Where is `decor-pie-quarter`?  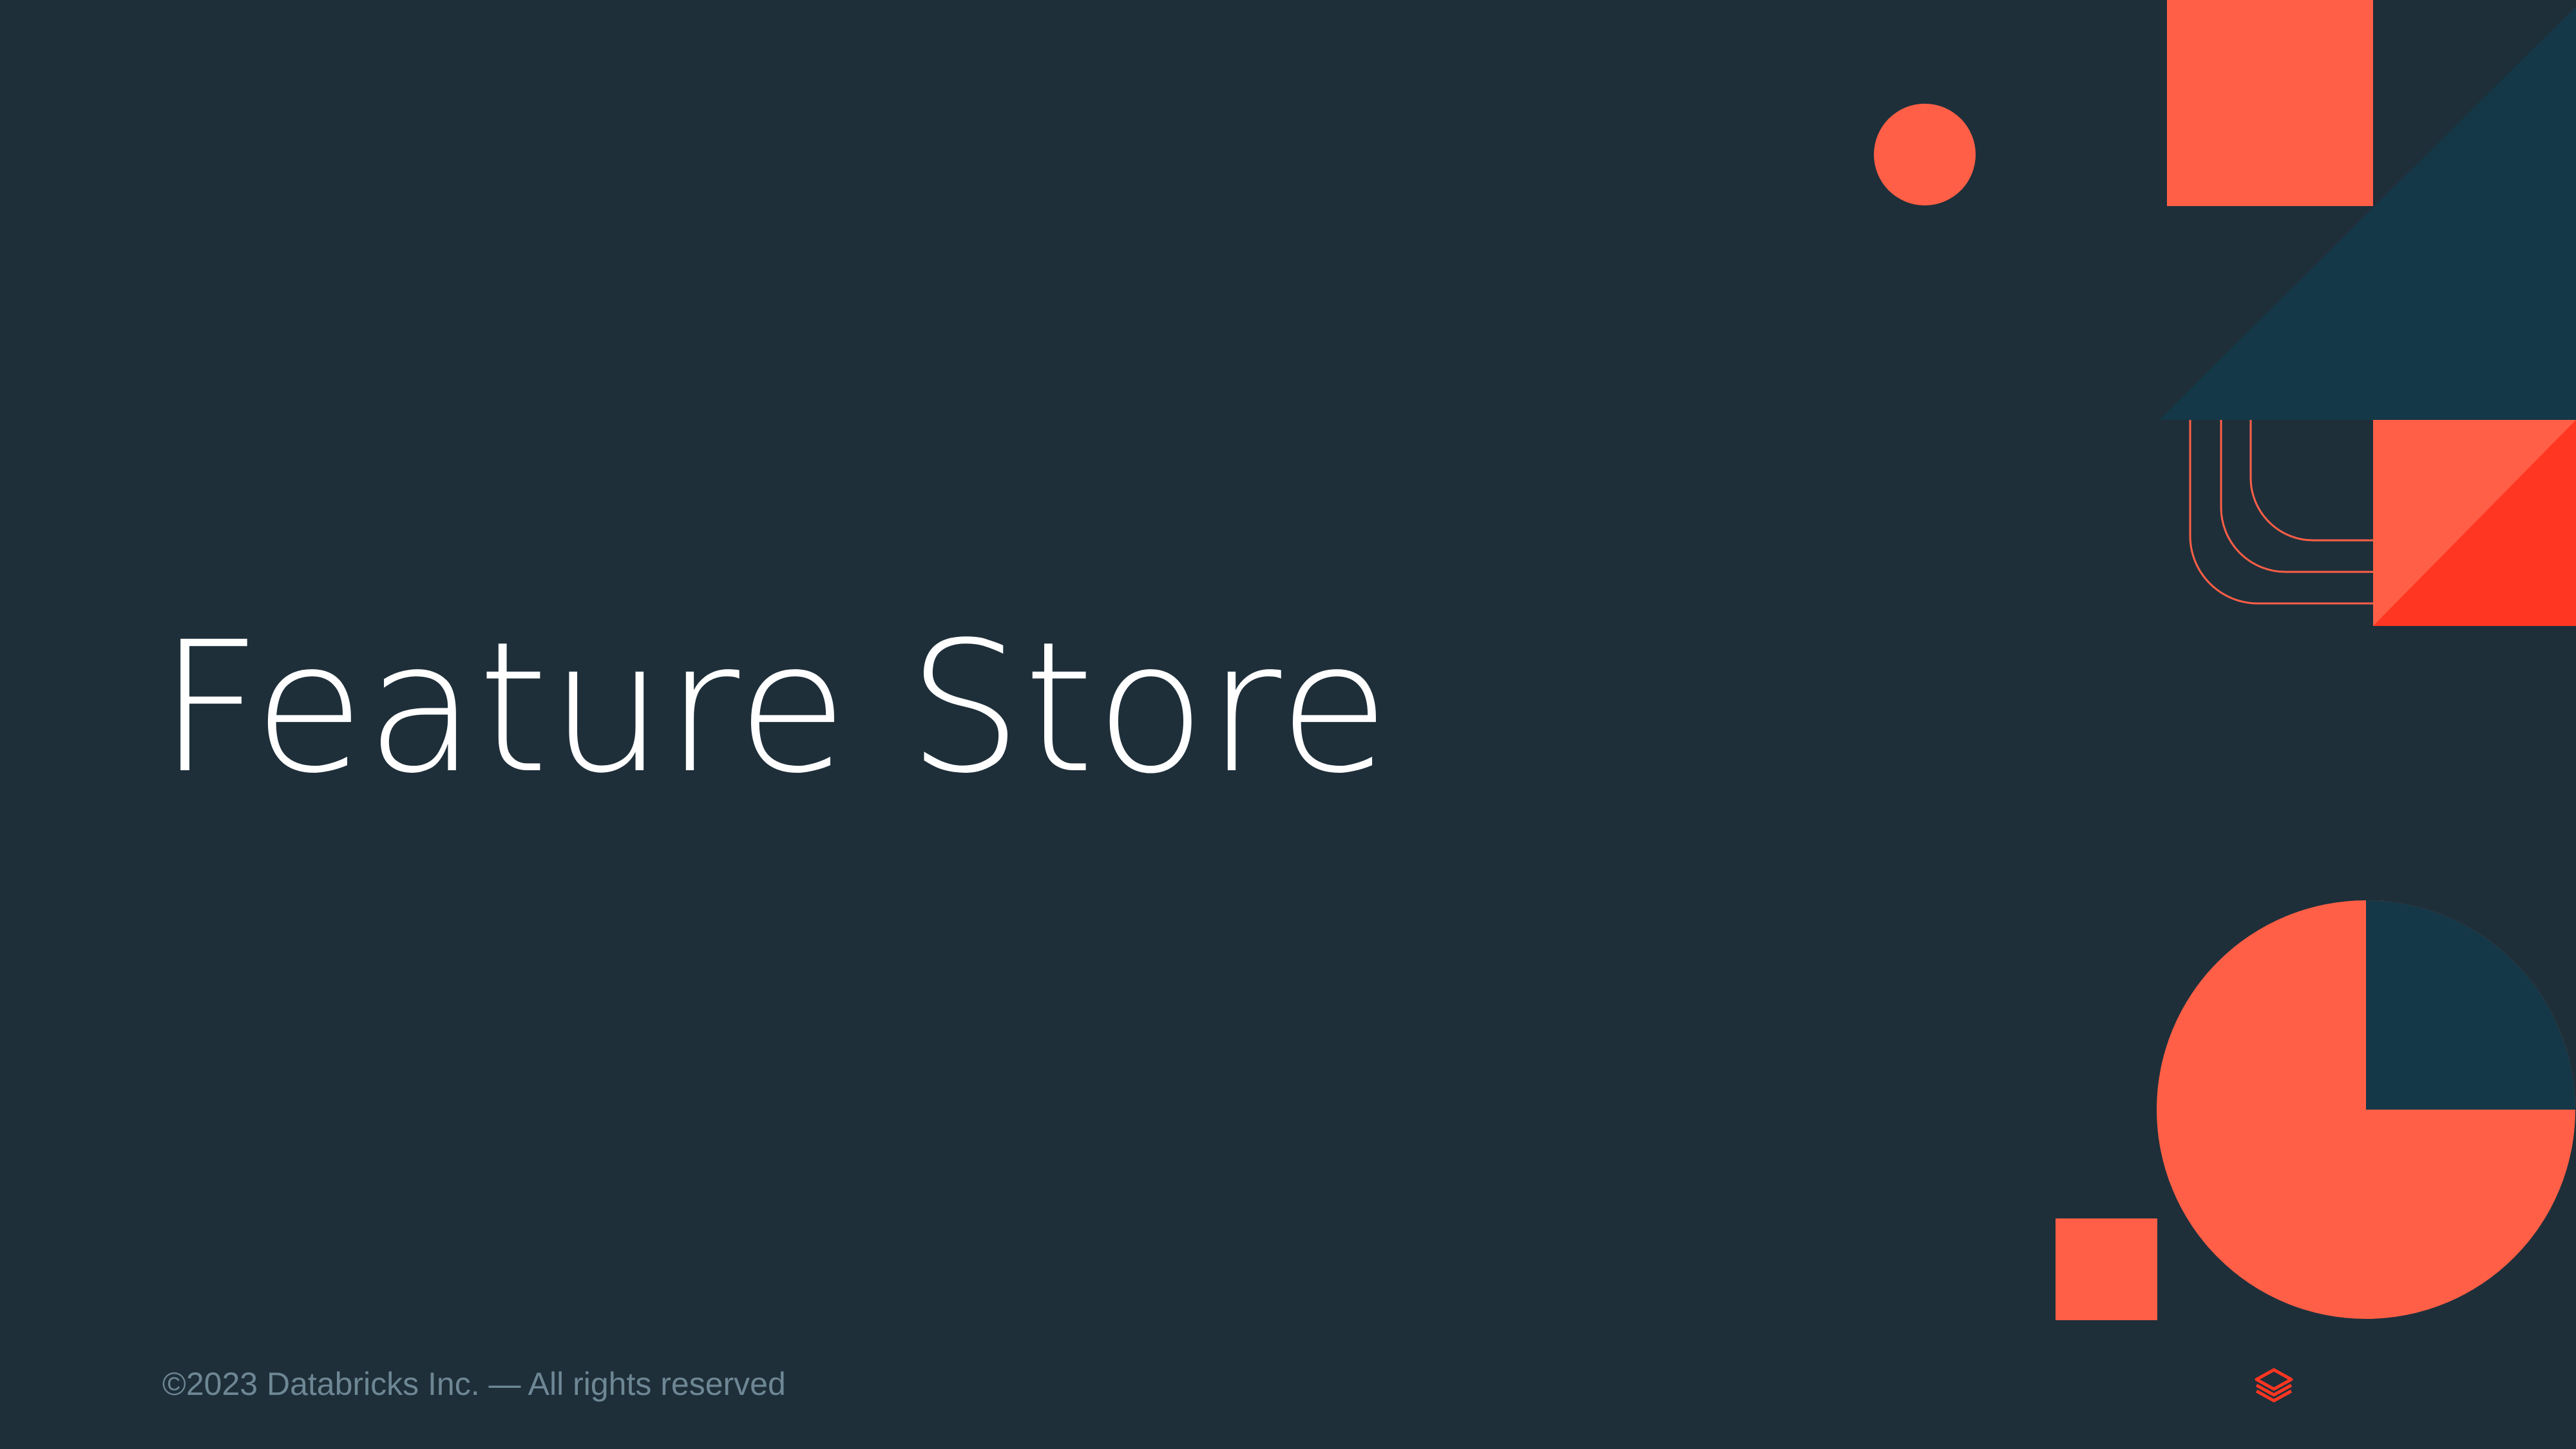
decor-pie-quarter is located at coordinates (2470, 1005).